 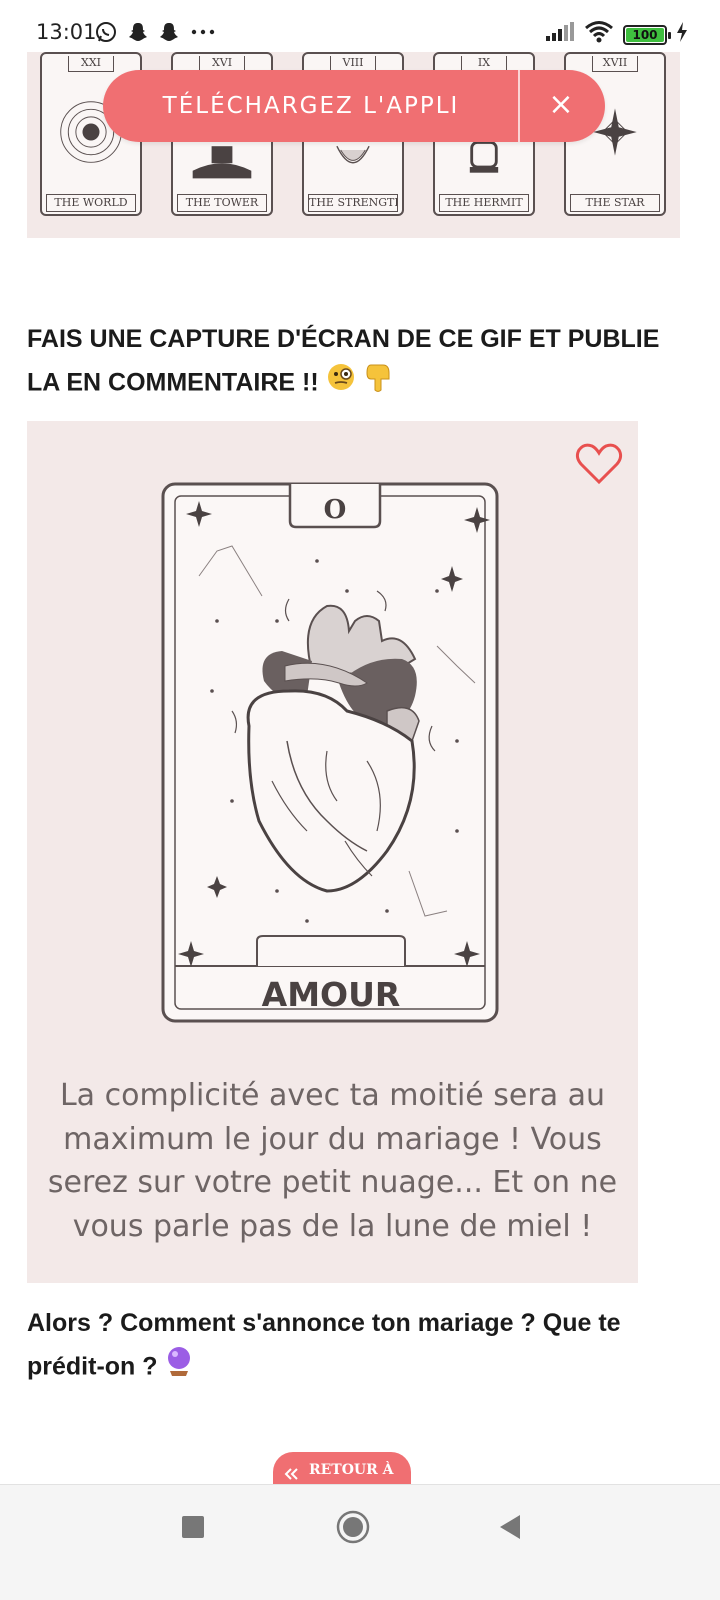 I want to click on pointing-down-emoji, so click(x=378, y=384).